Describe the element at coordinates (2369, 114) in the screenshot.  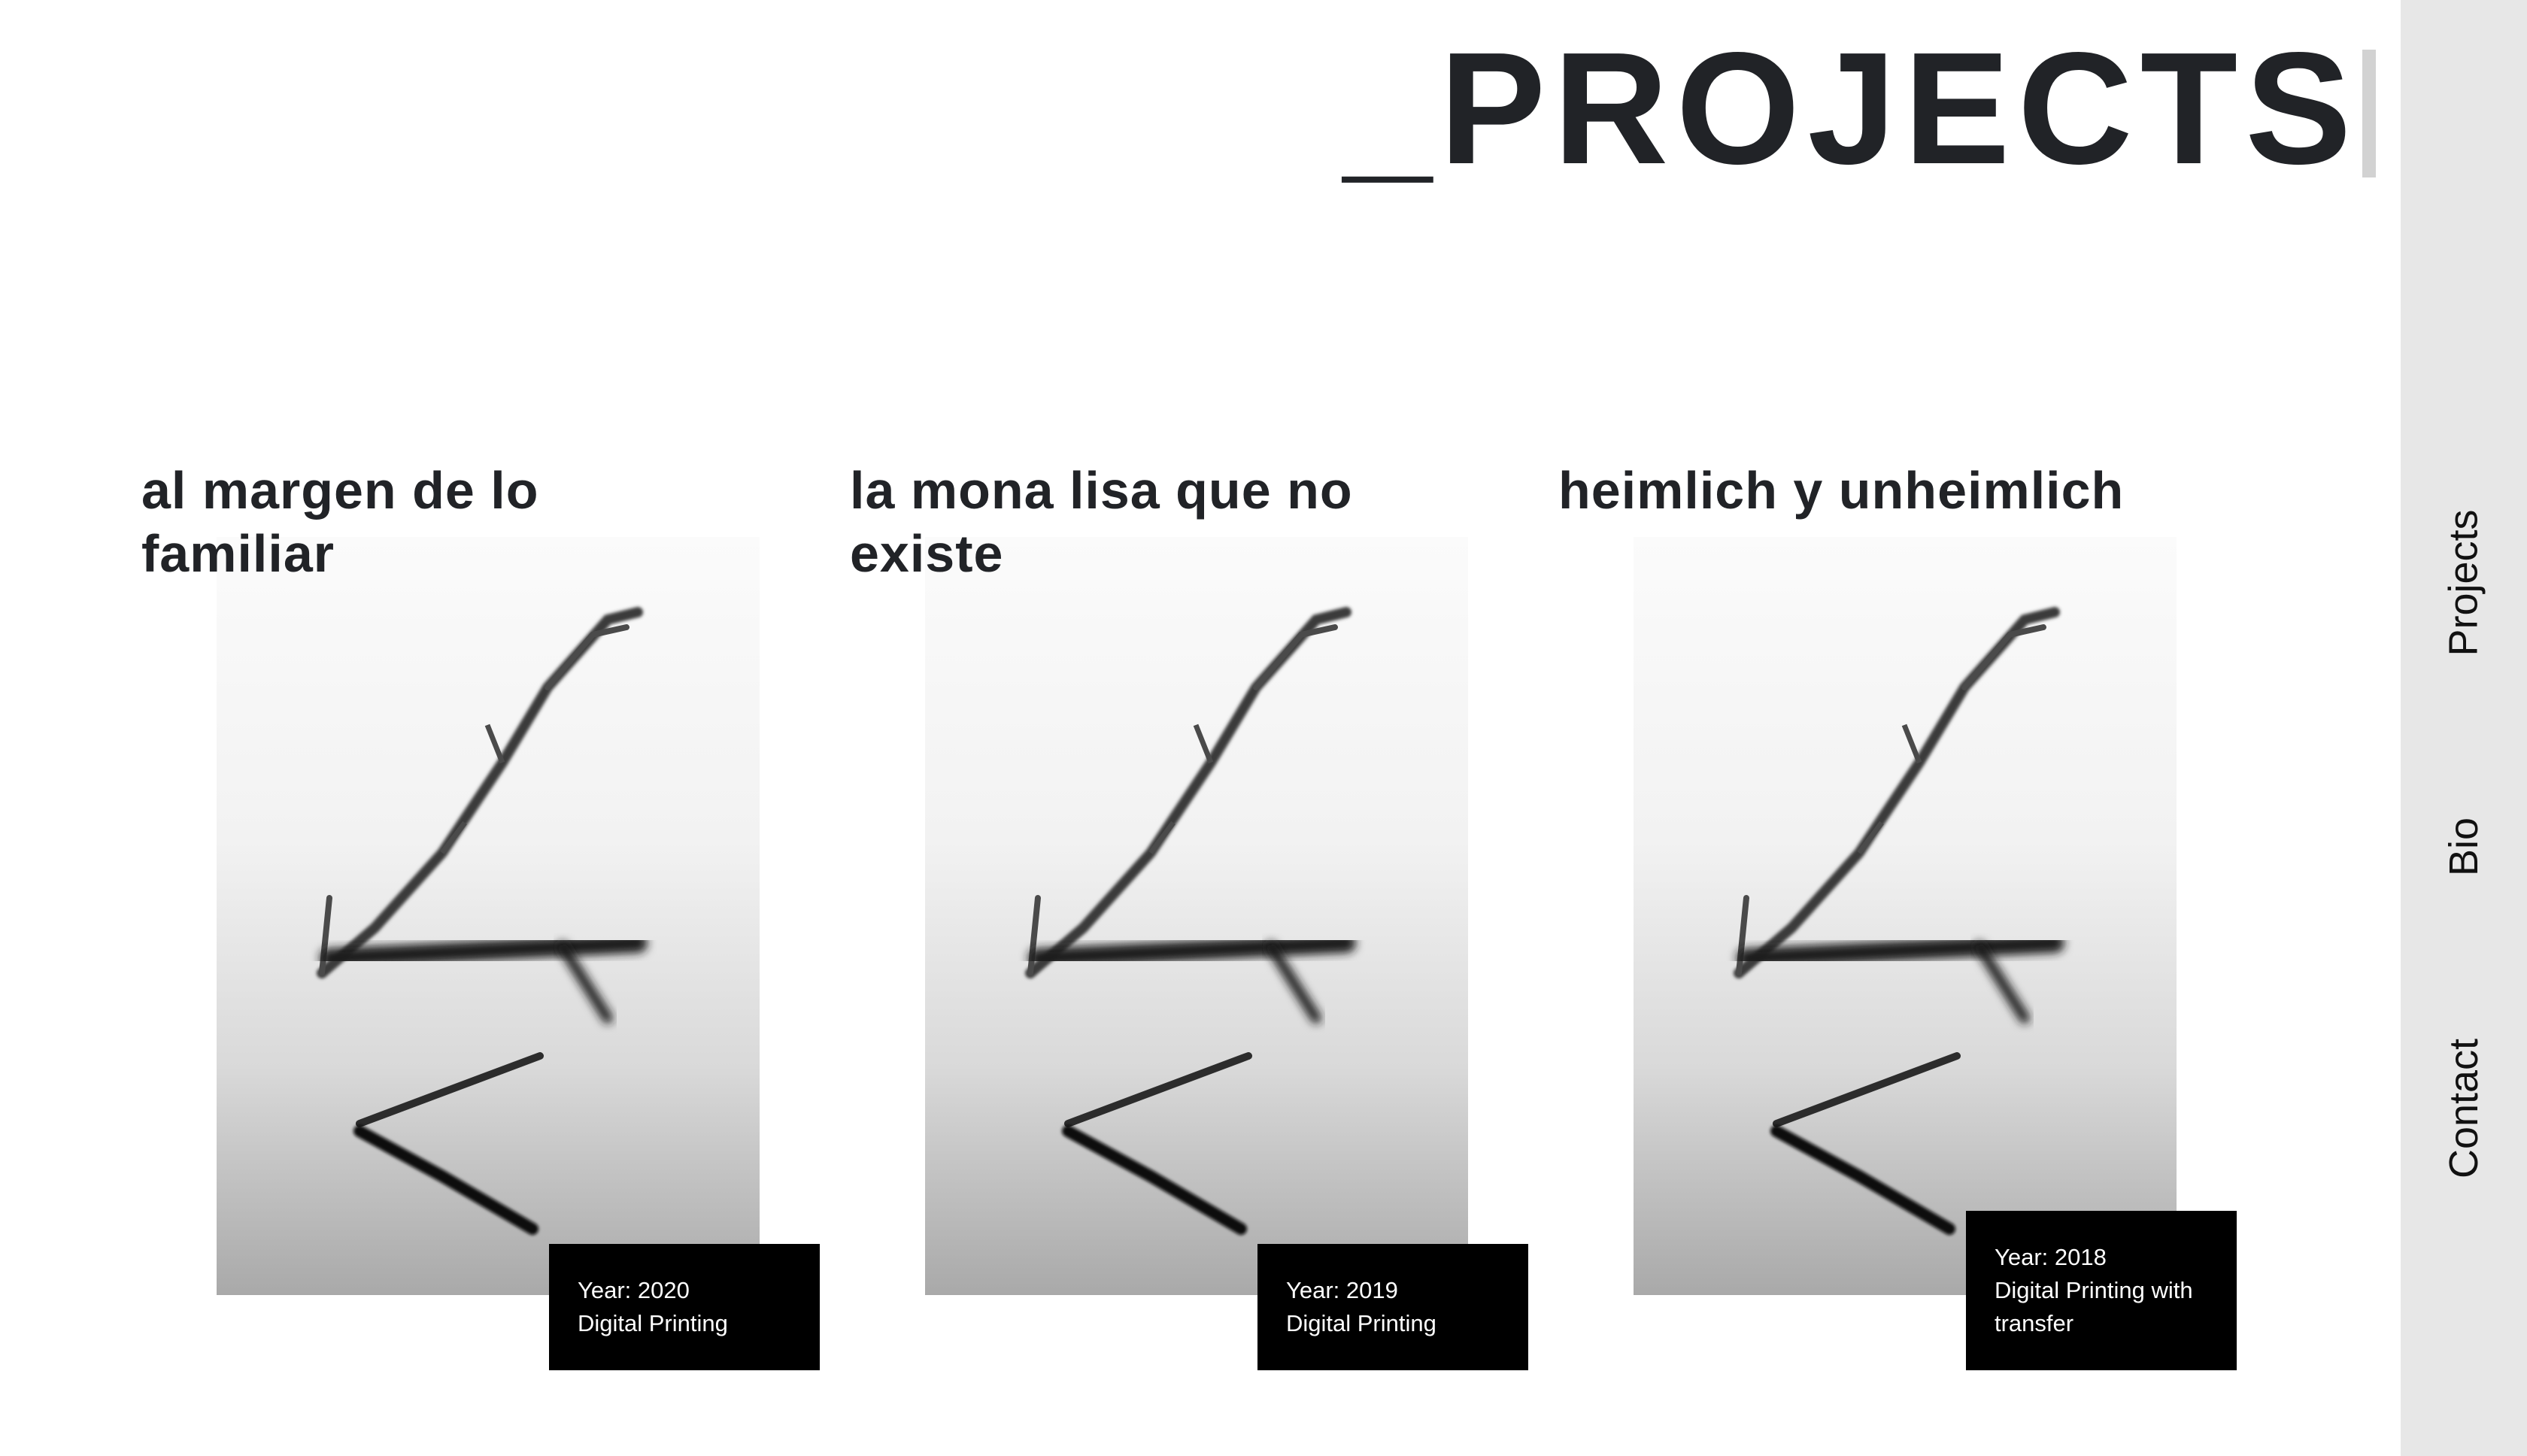
I see `title-caret` at that location.